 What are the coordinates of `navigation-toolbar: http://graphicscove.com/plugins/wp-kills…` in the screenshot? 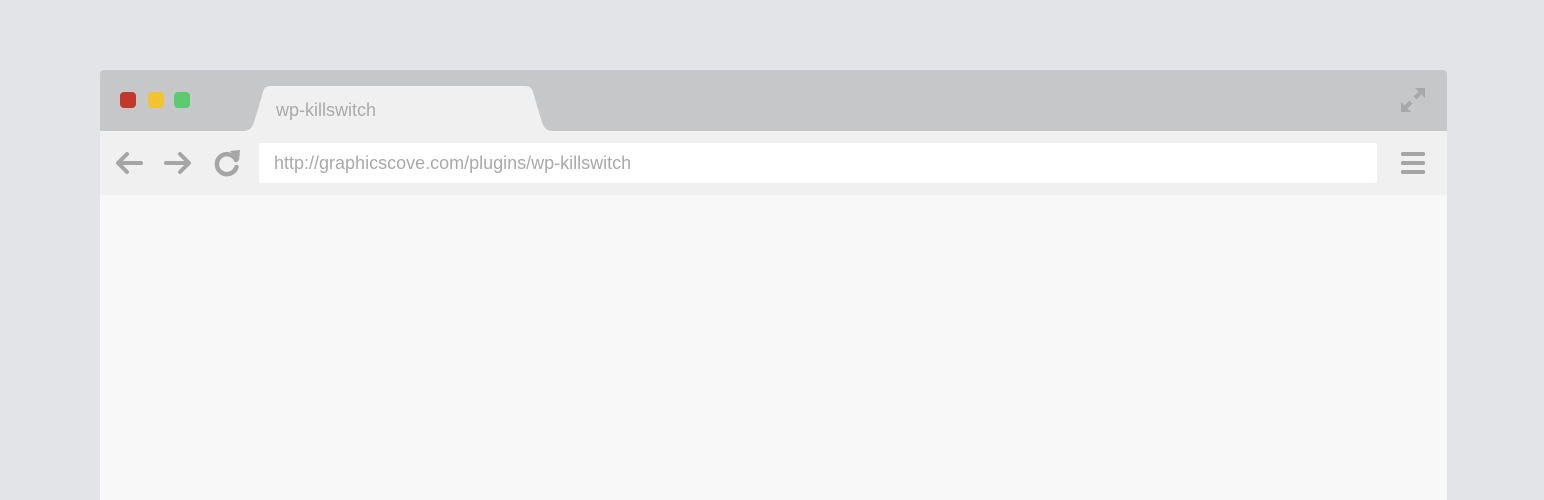 It's located at (773, 163).